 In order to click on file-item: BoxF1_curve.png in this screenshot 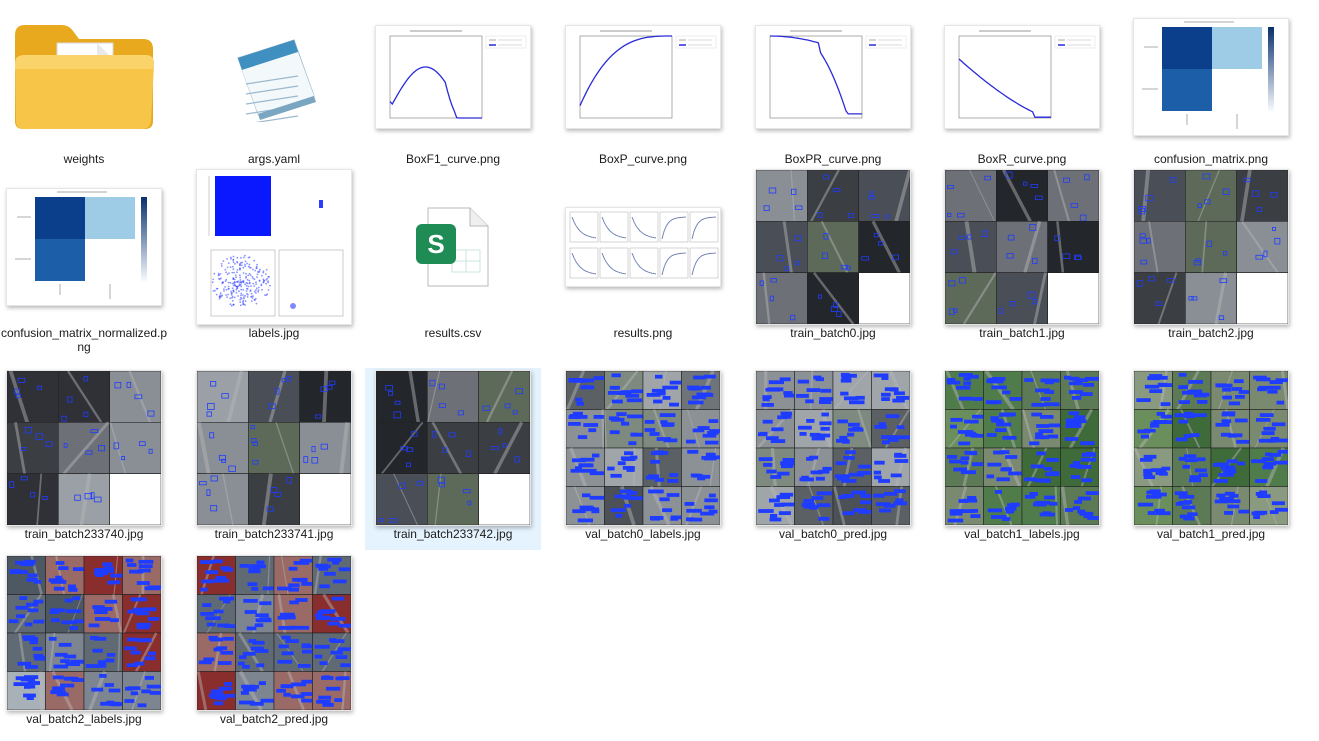, I will do `click(453, 83)`.